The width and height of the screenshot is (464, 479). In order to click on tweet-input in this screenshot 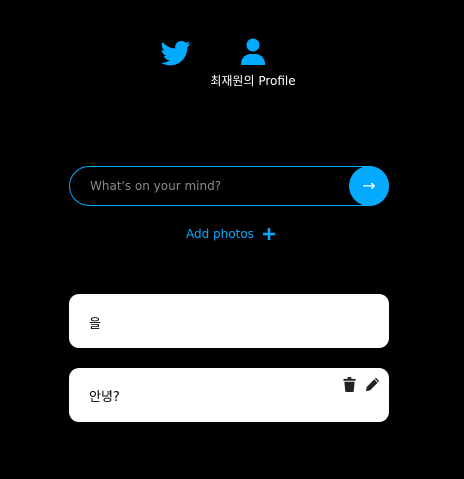, I will do `click(229, 186)`.